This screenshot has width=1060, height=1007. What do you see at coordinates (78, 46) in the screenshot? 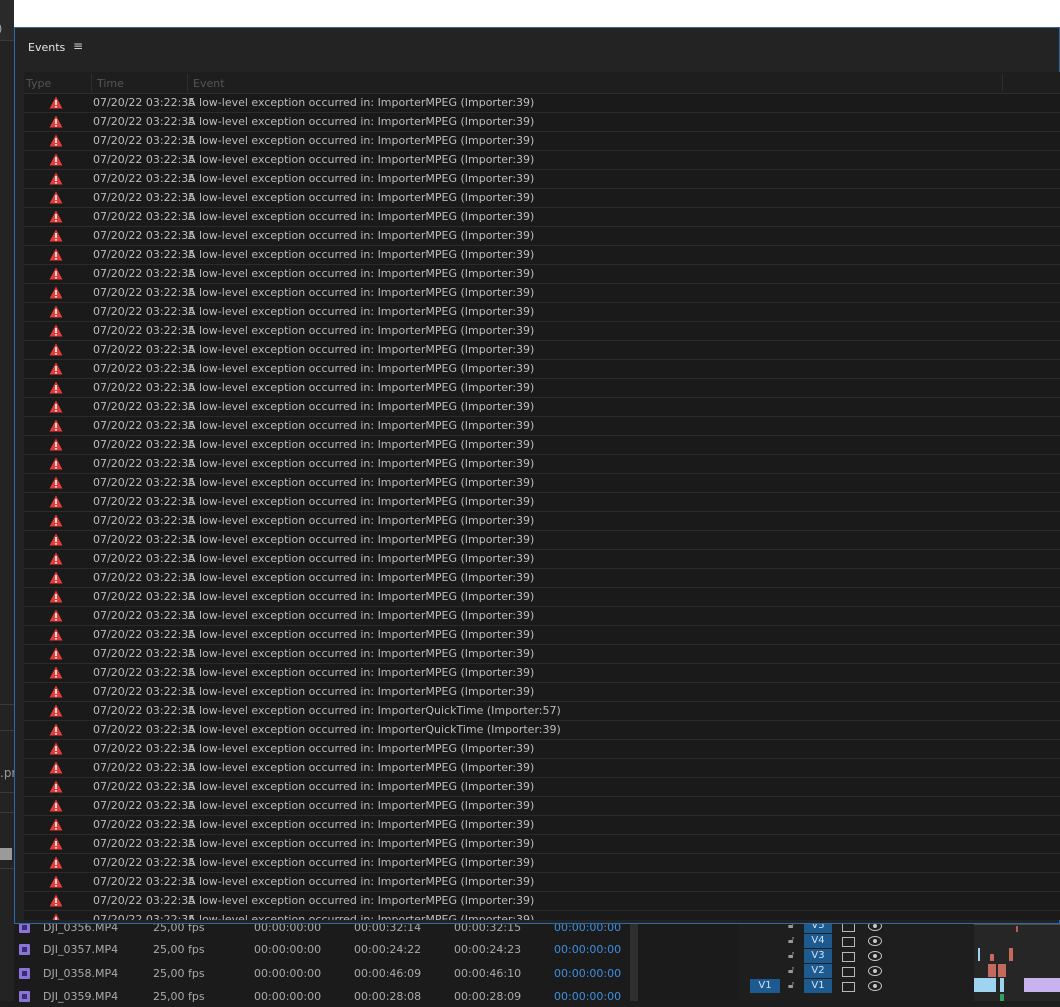
I see `hamburger-icon: ≡` at bounding box center [78, 46].